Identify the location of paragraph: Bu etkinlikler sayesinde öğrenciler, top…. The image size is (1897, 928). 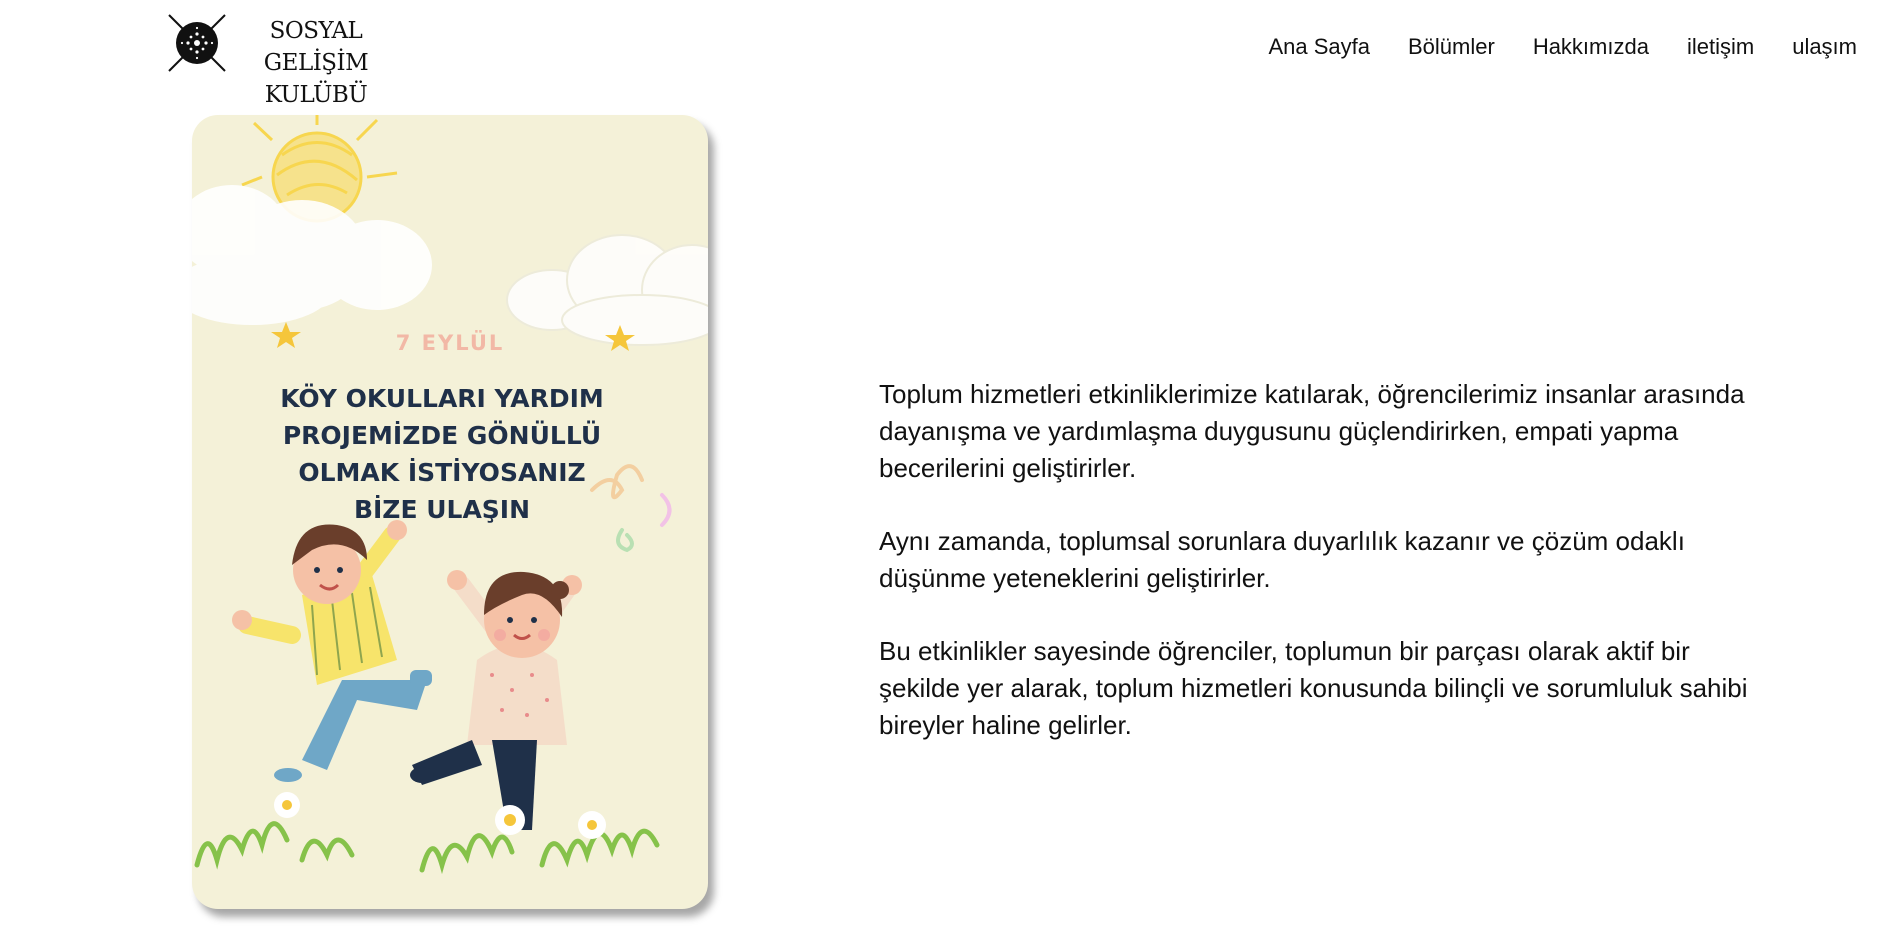
(1313, 688).